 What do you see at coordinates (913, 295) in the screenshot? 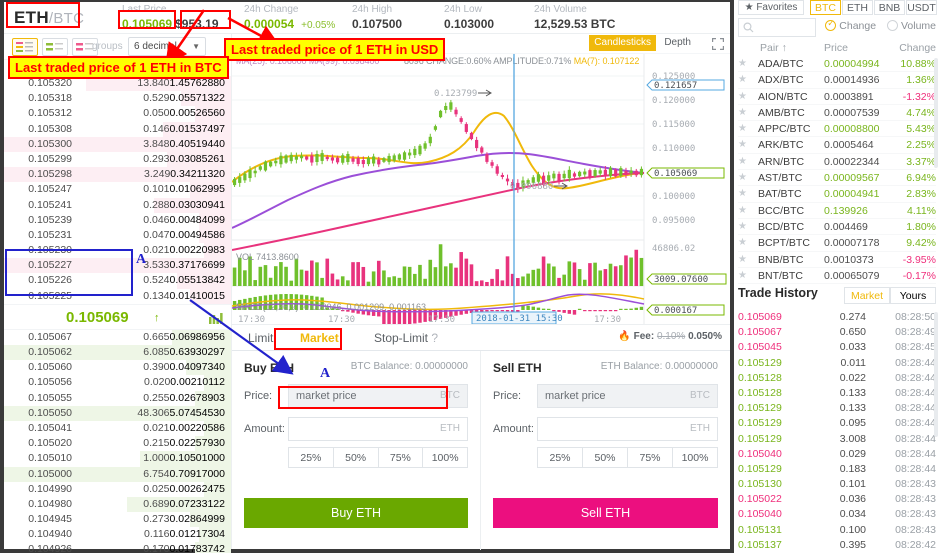
I see `trade-history-tab-yours: Yours` at bounding box center [913, 295].